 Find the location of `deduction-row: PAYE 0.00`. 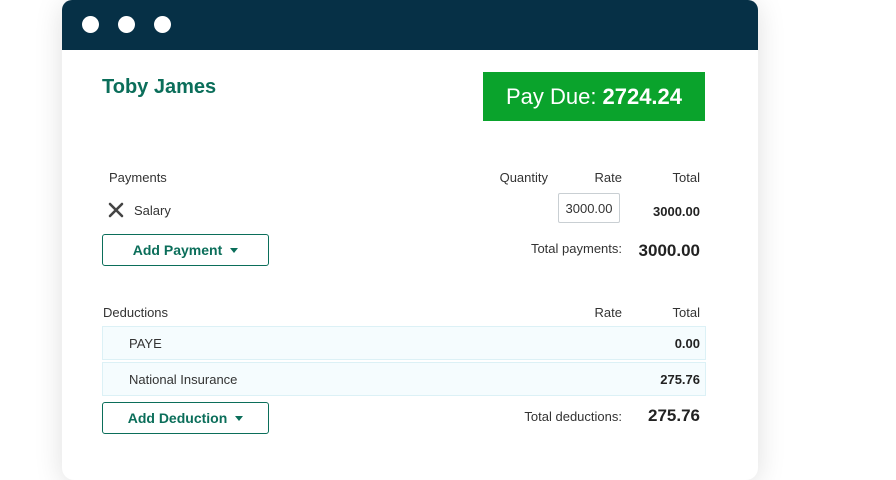

deduction-row: PAYE 0.00 is located at coordinates (404, 343).